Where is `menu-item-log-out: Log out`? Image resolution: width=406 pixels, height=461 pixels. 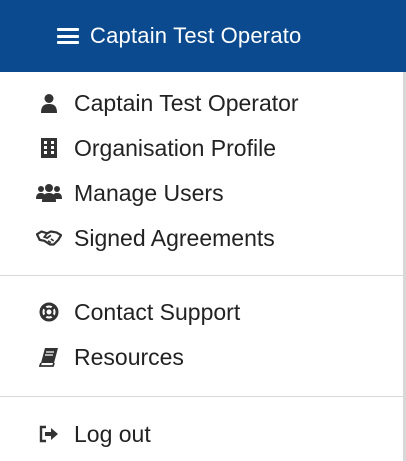 menu-item-log-out: Log out is located at coordinates (93, 434).